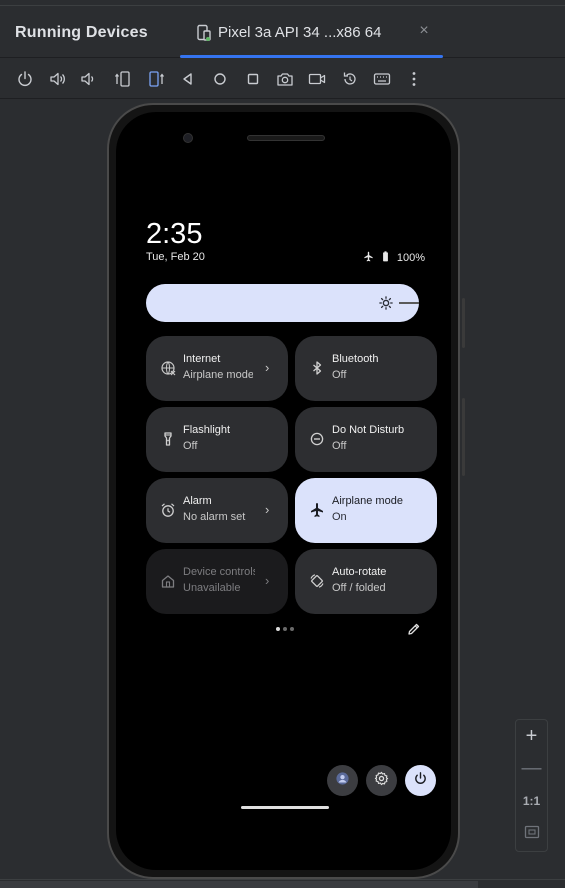 This screenshot has height=888, width=565. Describe the element at coordinates (350, 79) in the screenshot. I see `reset-icon` at that location.